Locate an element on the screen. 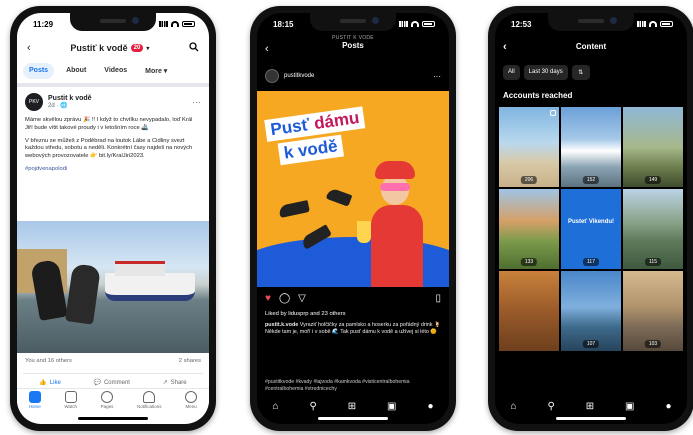 Image resolution: width=693 pixels, height=435 pixels. content-tile is located at coordinates (529, 311).